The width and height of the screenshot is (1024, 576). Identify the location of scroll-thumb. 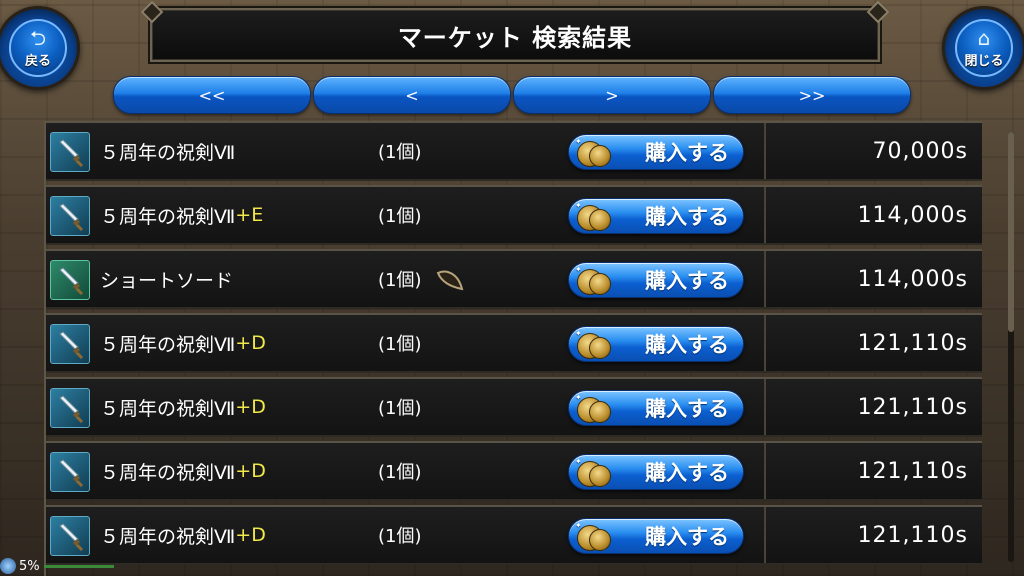
(1011, 232).